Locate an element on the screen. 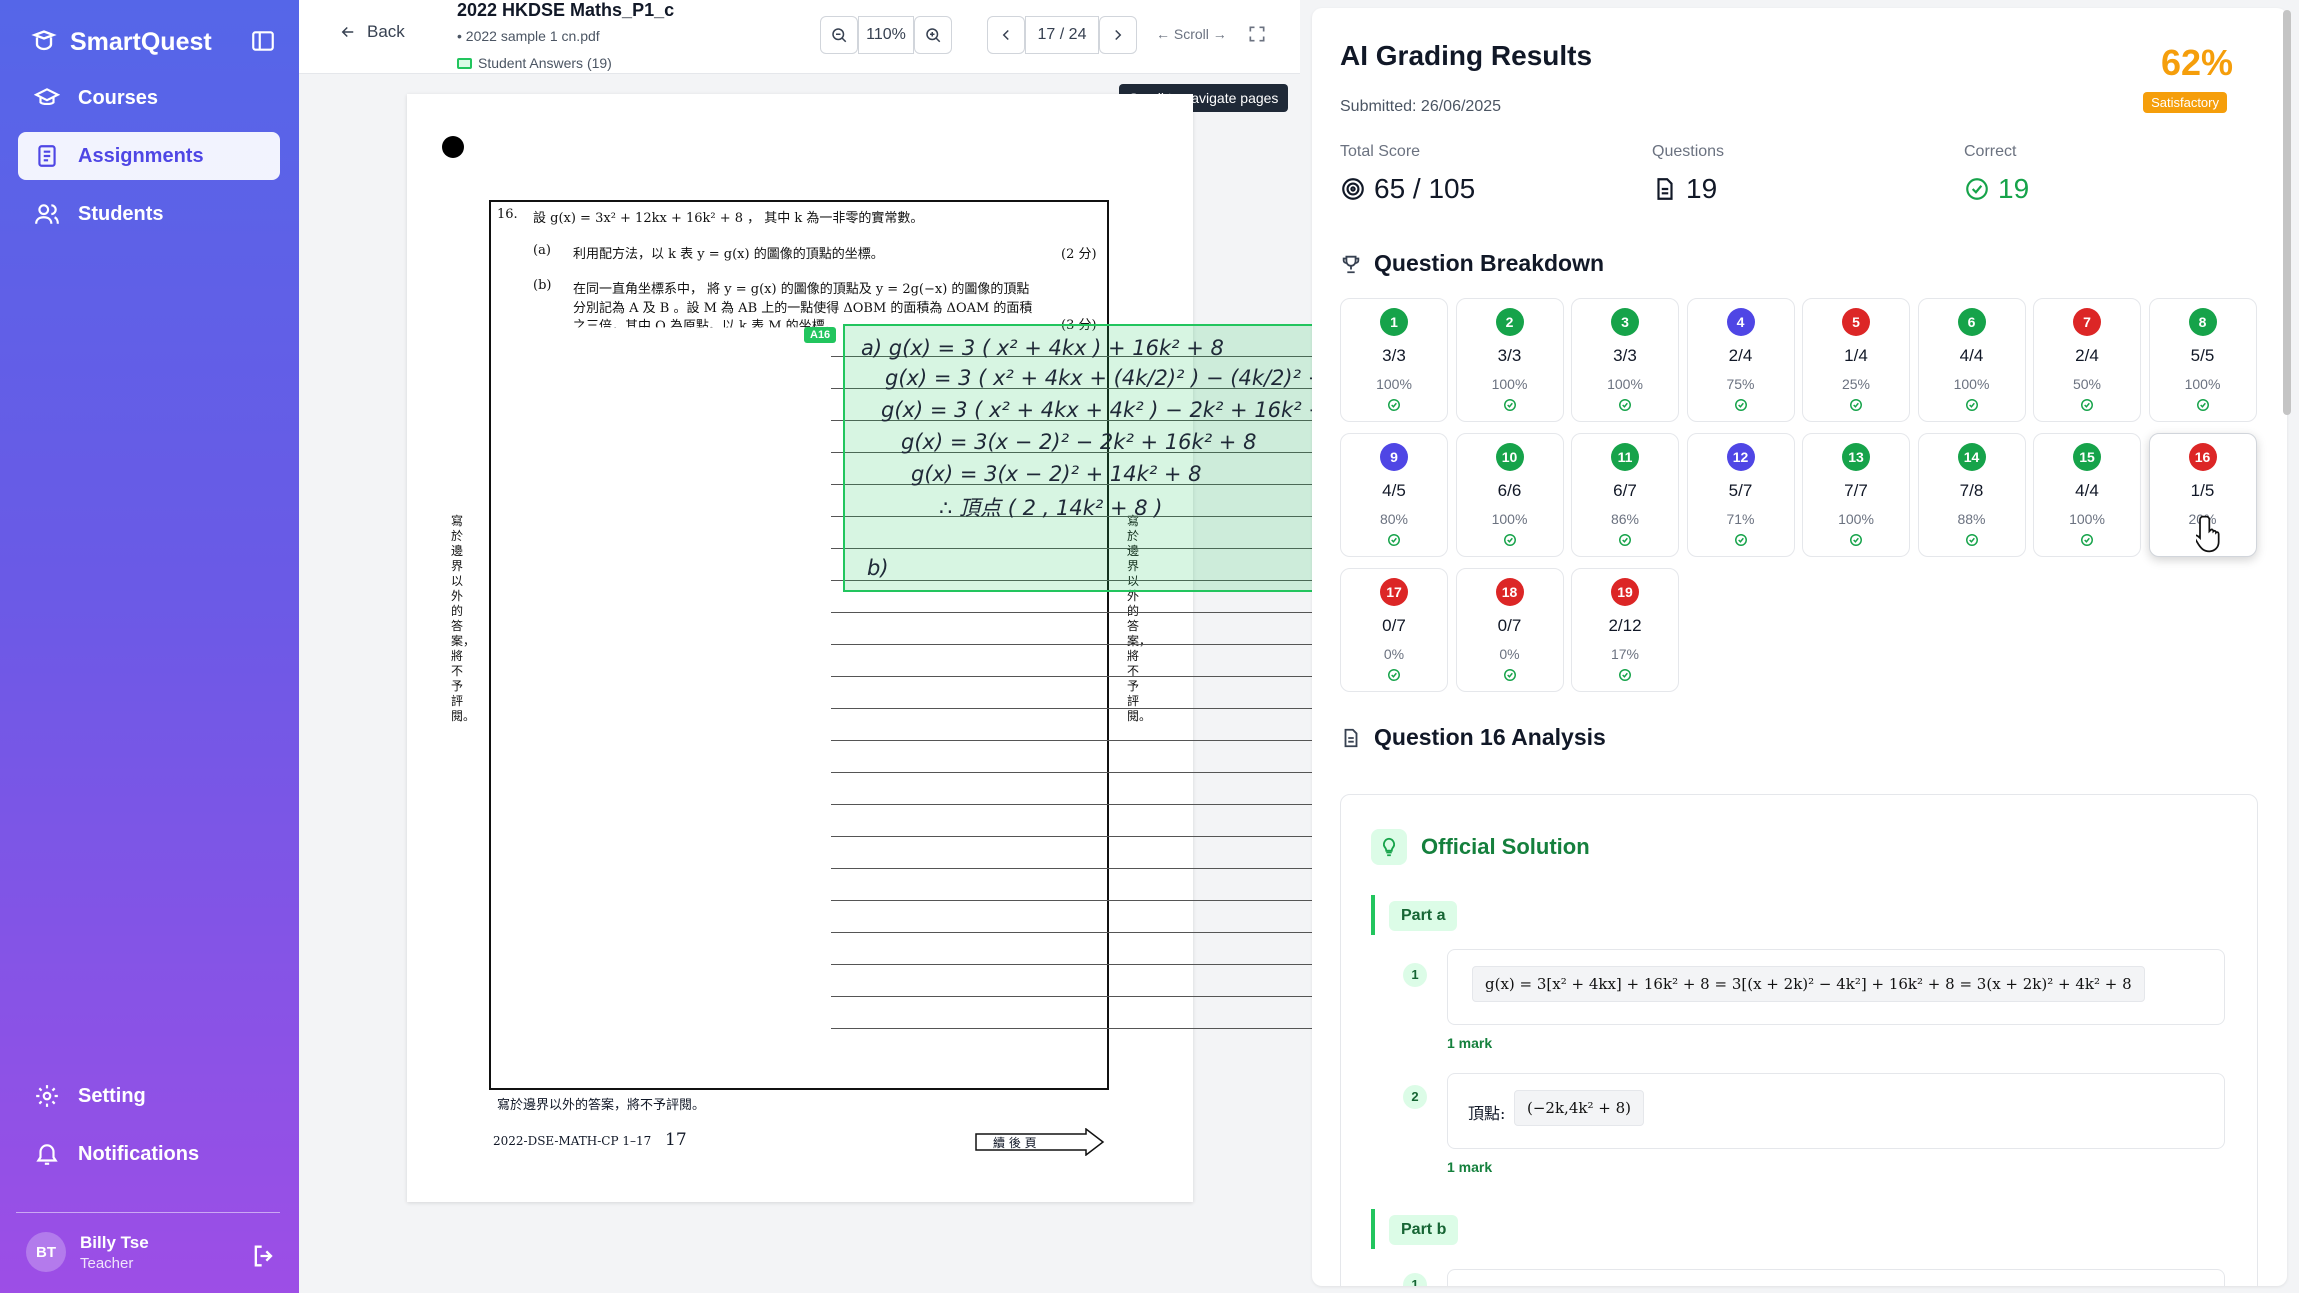 This screenshot has height=1293, width=2299. sidebar-item-setting: Setting is located at coordinates (149, 1096).